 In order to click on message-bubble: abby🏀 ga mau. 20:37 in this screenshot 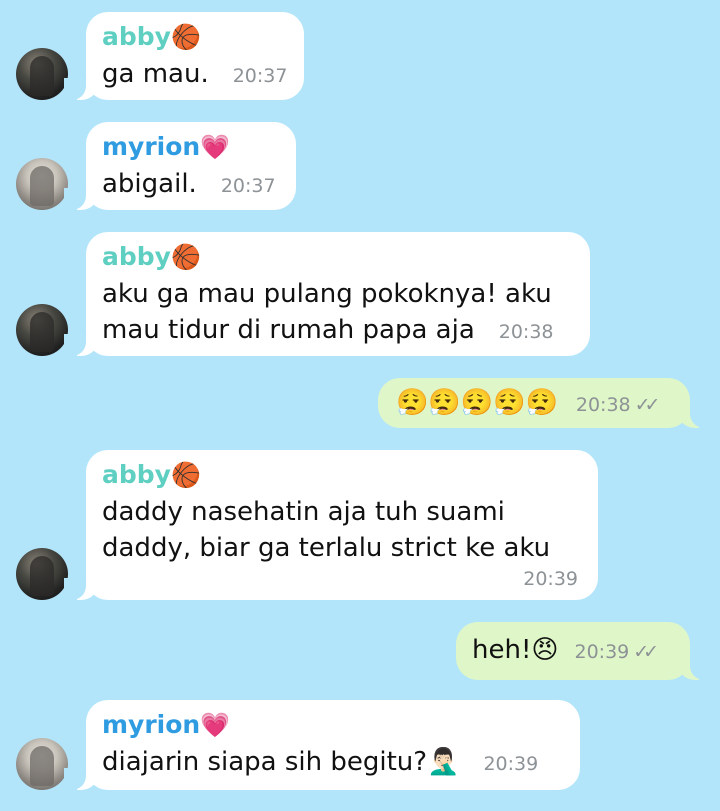, I will do `click(184, 56)`.